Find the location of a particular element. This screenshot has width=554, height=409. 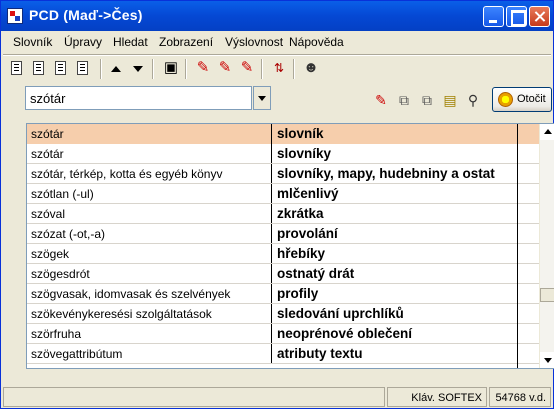

status-keyboard: Kláv. SOFTEX is located at coordinates (437, 397).